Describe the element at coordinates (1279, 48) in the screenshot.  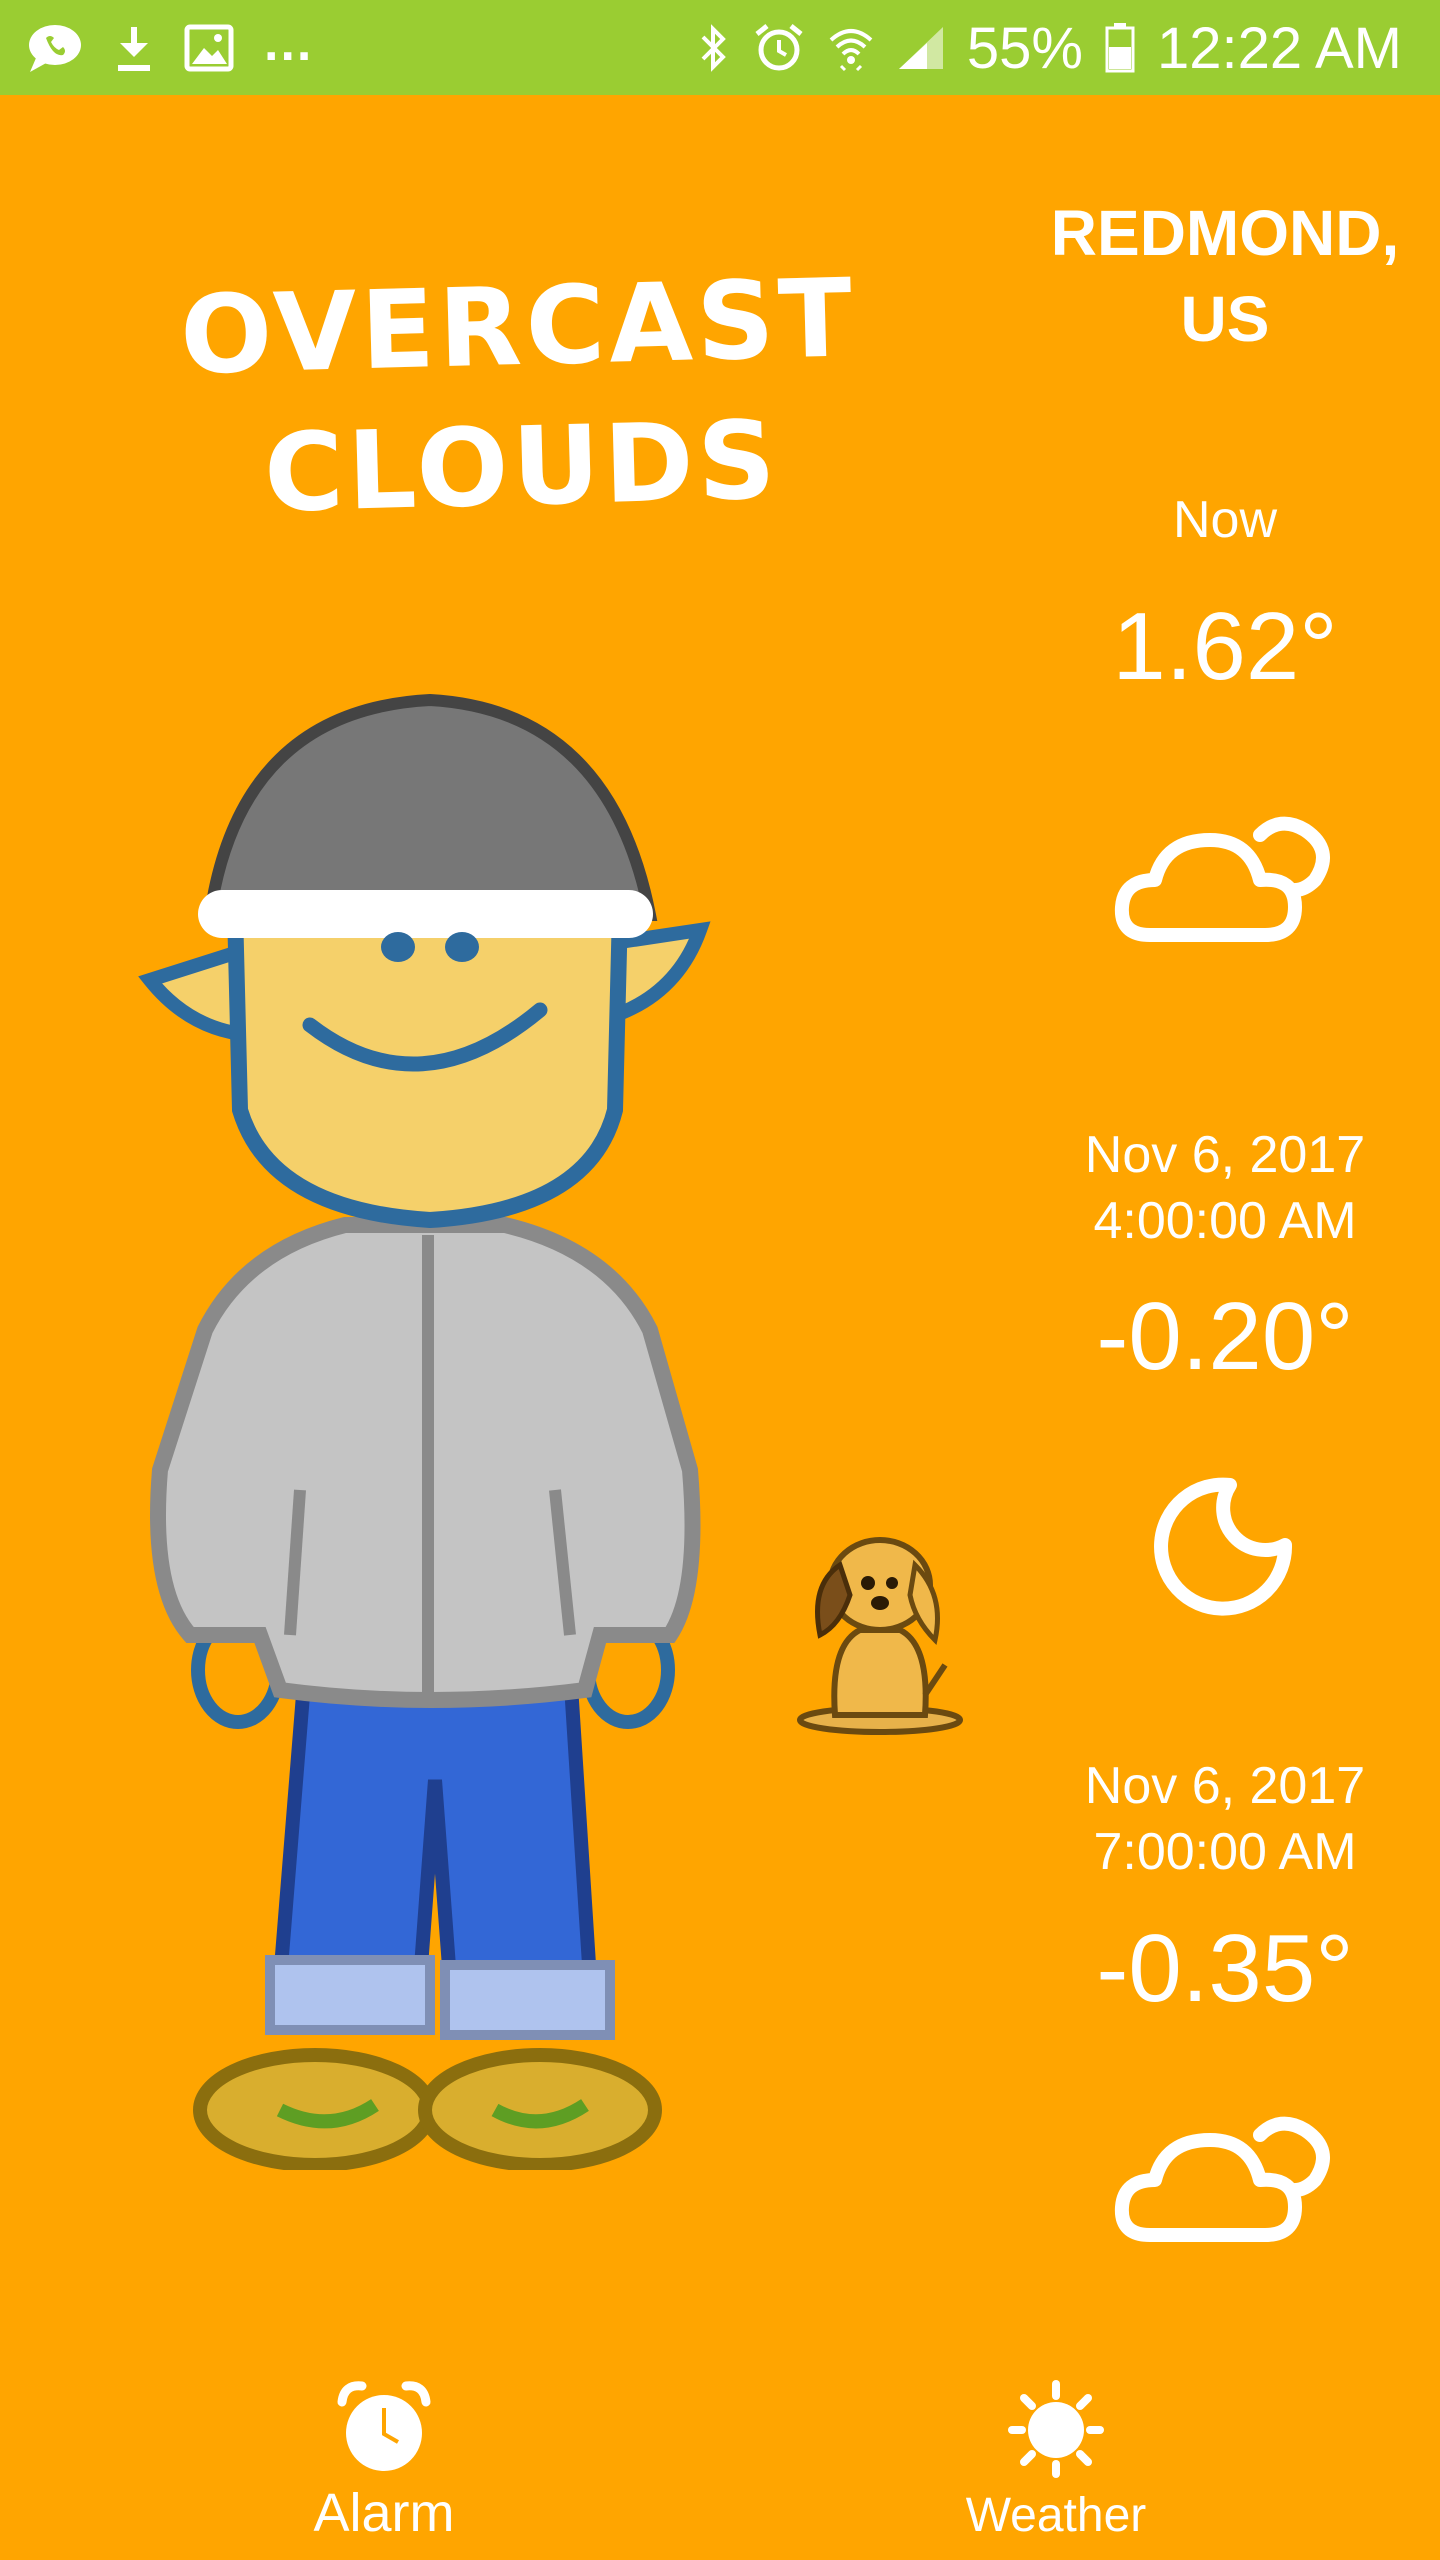
I see `clock: 12:22 AM` at that location.